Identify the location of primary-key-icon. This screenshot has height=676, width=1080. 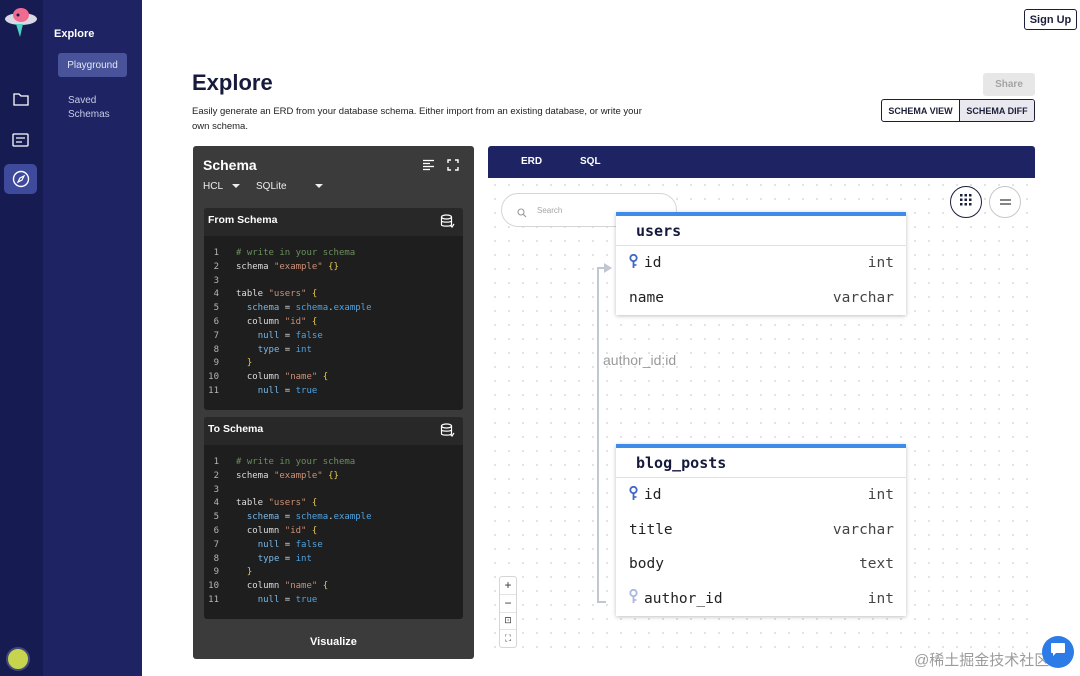
(633, 495).